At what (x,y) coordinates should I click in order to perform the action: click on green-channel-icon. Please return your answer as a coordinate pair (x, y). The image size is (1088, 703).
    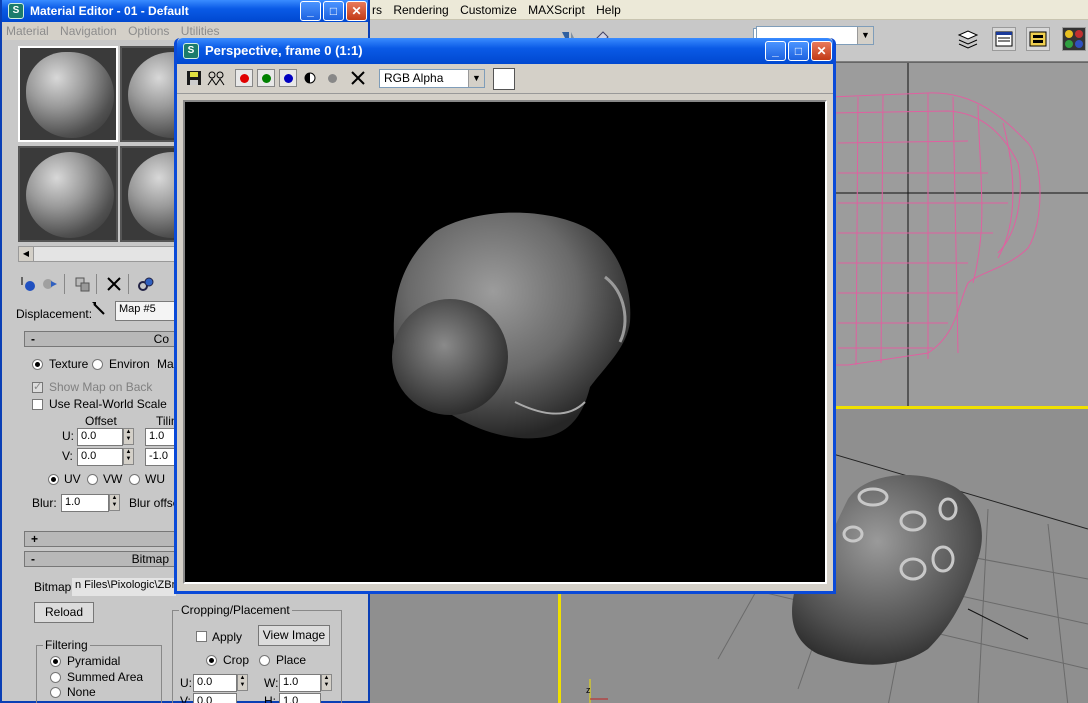
    Looking at the image, I should click on (266, 78).